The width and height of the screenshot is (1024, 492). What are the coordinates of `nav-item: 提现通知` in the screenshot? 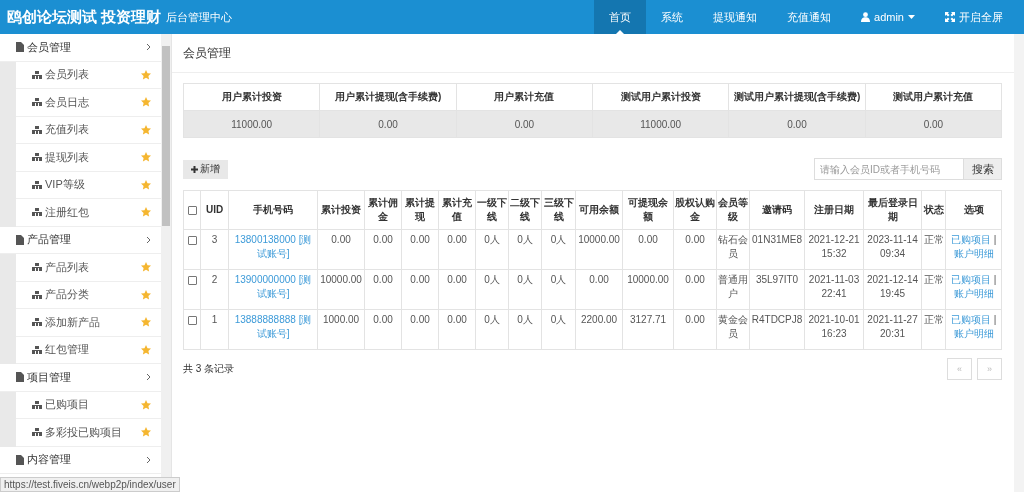 It's located at (735, 17).